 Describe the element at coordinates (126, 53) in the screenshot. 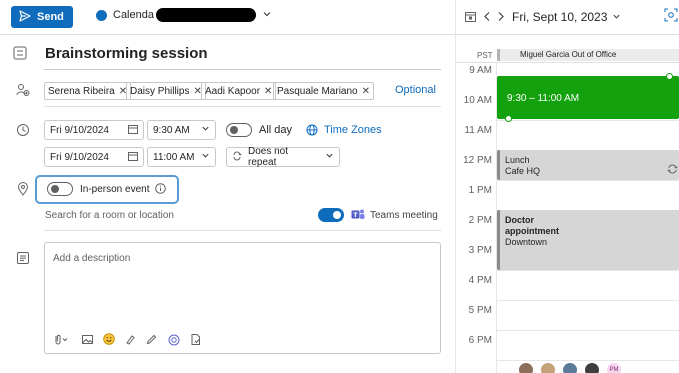

I see `event-title-input: Brainstorming session` at that location.